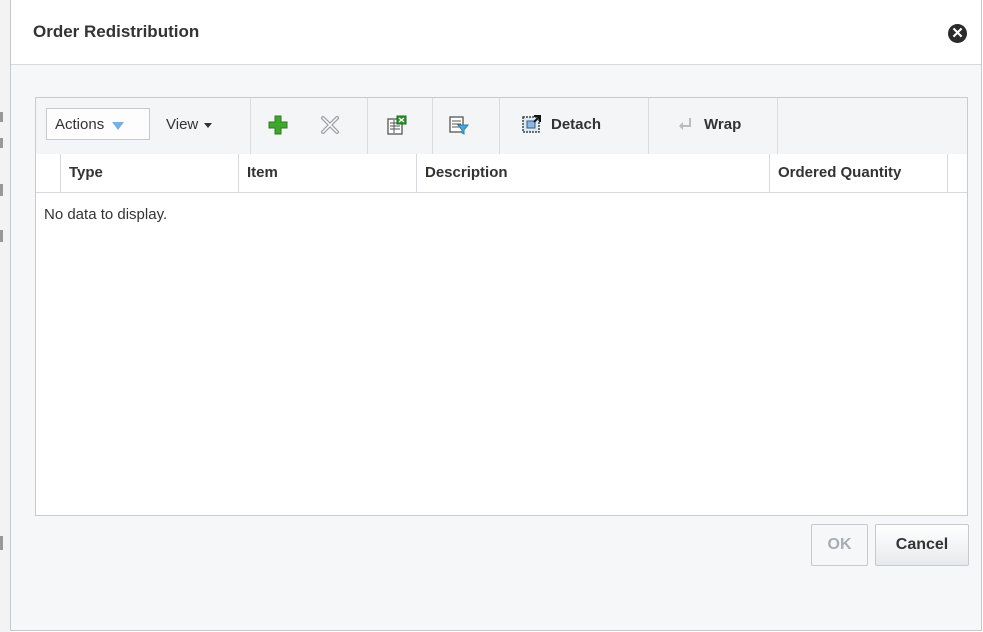 This screenshot has width=983, height=632. Describe the element at coordinates (531, 124) in the screenshot. I see `detach-icon` at that location.